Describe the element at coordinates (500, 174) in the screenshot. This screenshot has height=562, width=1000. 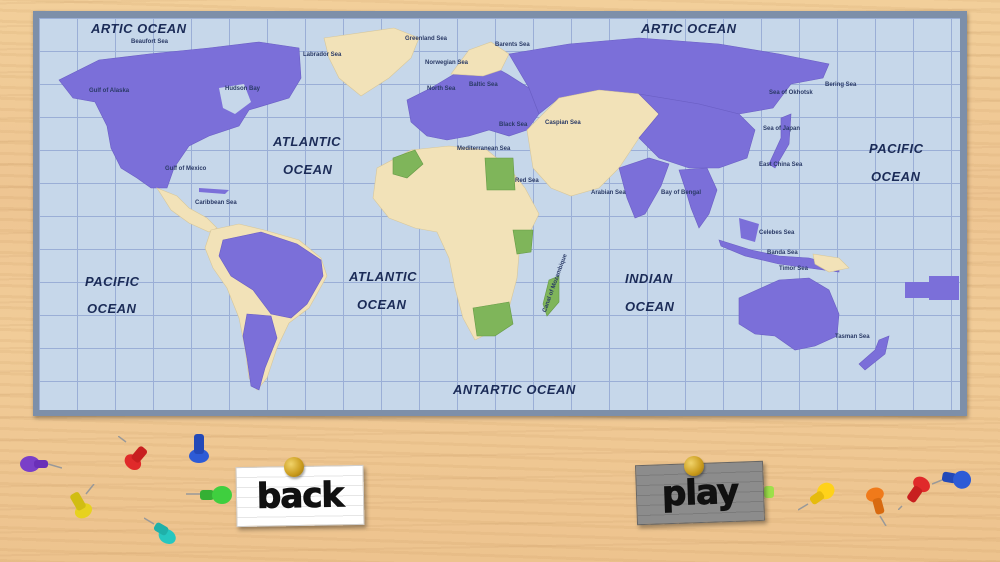
I see `egypt-shape` at that location.